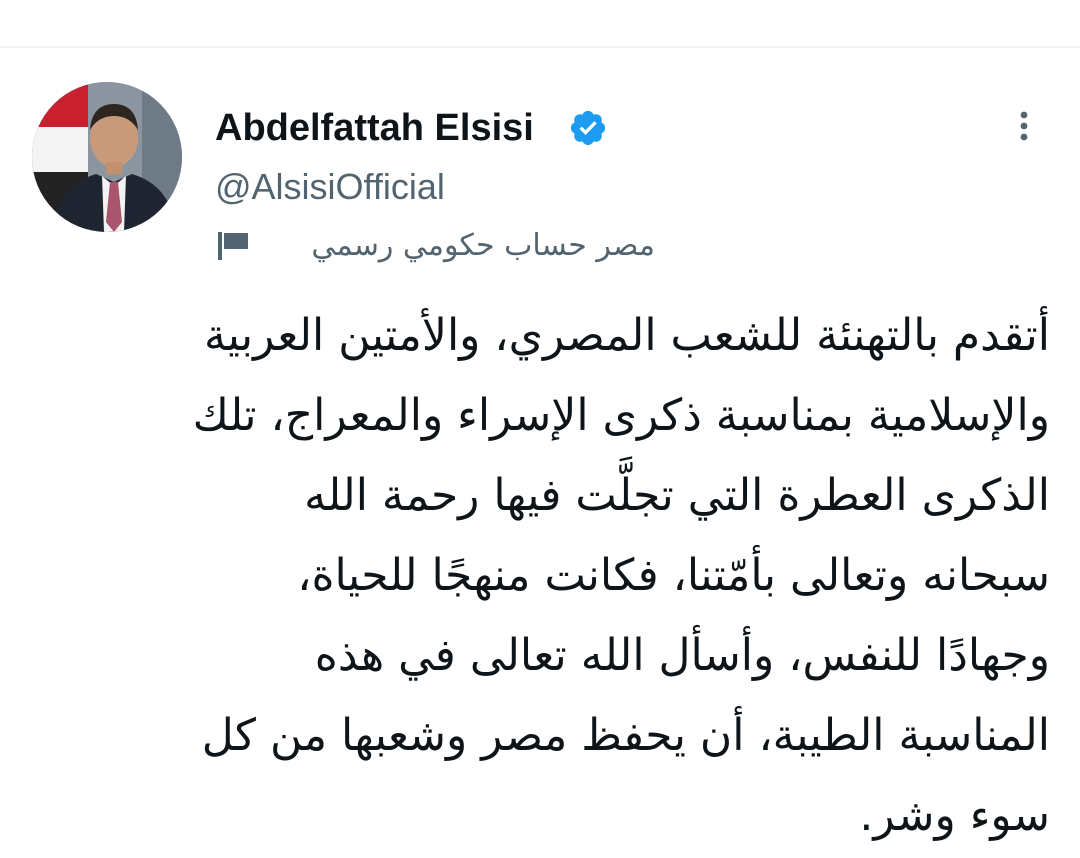  I want to click on top-divider, so click(540, 47).